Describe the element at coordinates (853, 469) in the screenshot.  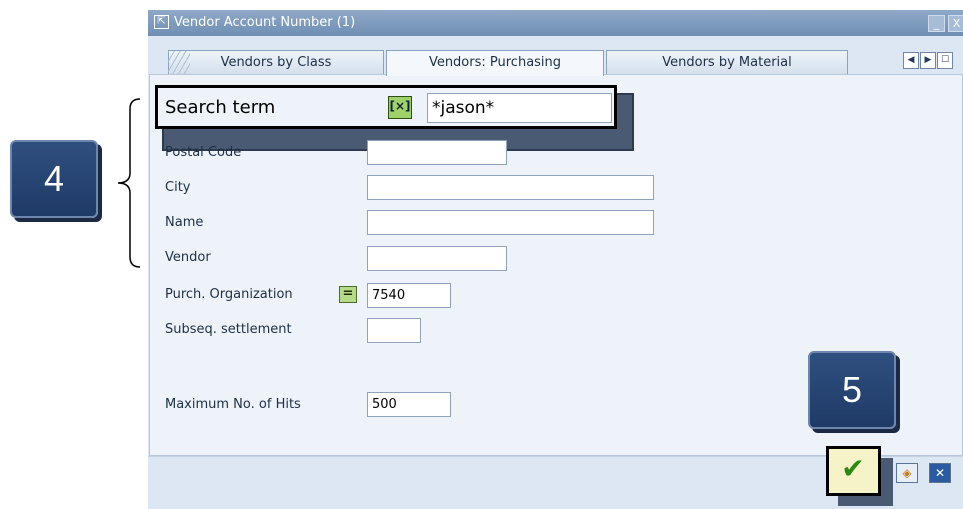
I see `ok-checkmark-button: ✔` at that location.